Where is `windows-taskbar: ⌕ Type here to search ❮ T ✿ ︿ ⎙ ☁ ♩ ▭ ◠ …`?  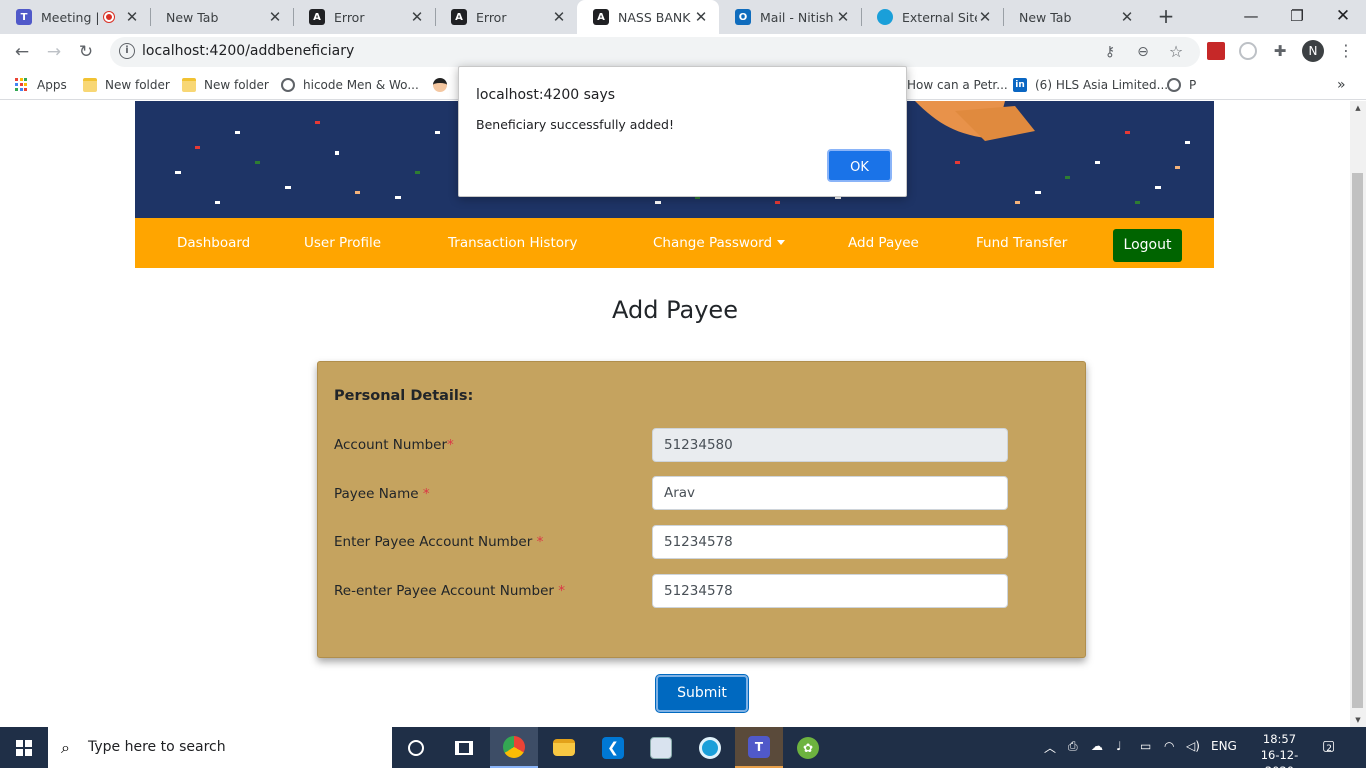
windows-taskbar: ⌕ Type here to search ❮ T ✿ ︿ ⎙ ☁ ♩ ▭ ◠ … is located at coordinates (683, 747).